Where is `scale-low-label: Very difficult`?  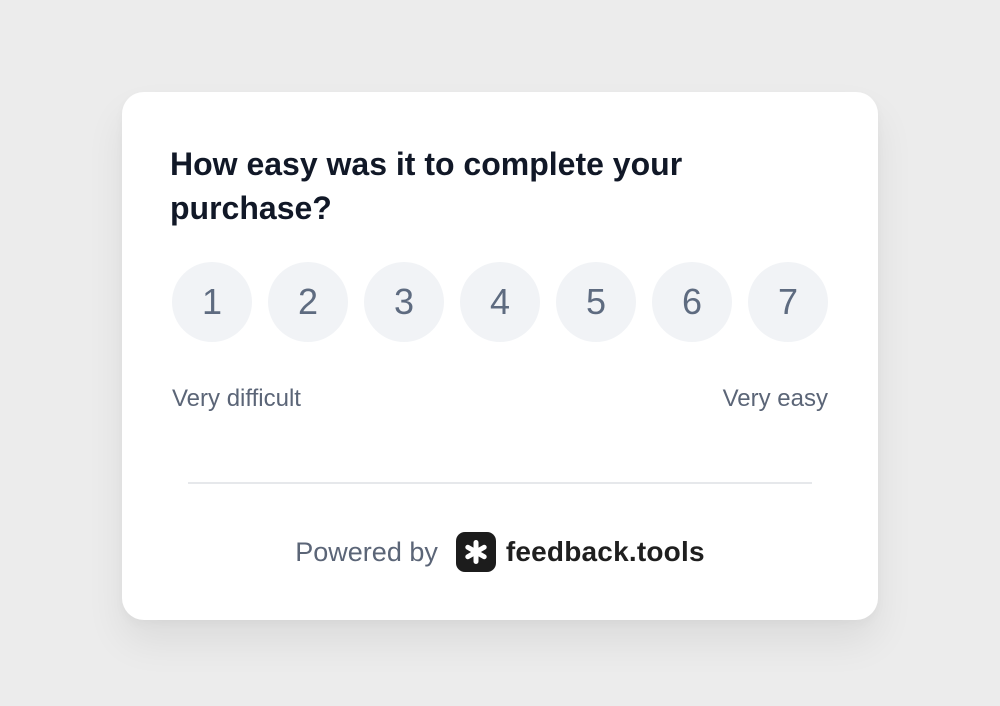 scale-low-label: Very difficult is located at coordinates (236, 398).